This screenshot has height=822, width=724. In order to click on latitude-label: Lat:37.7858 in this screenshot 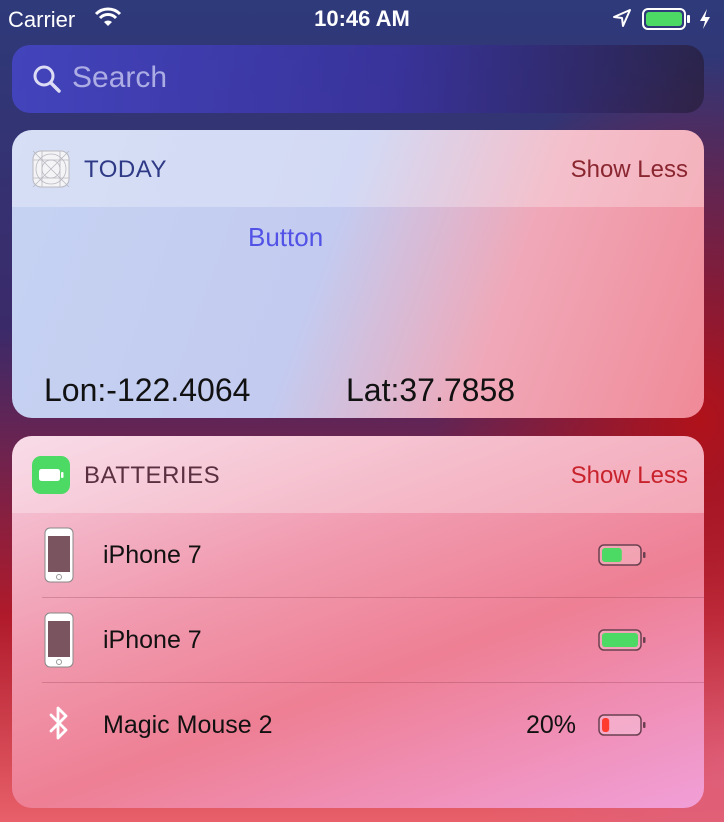, I will do `click(431, 390)`.